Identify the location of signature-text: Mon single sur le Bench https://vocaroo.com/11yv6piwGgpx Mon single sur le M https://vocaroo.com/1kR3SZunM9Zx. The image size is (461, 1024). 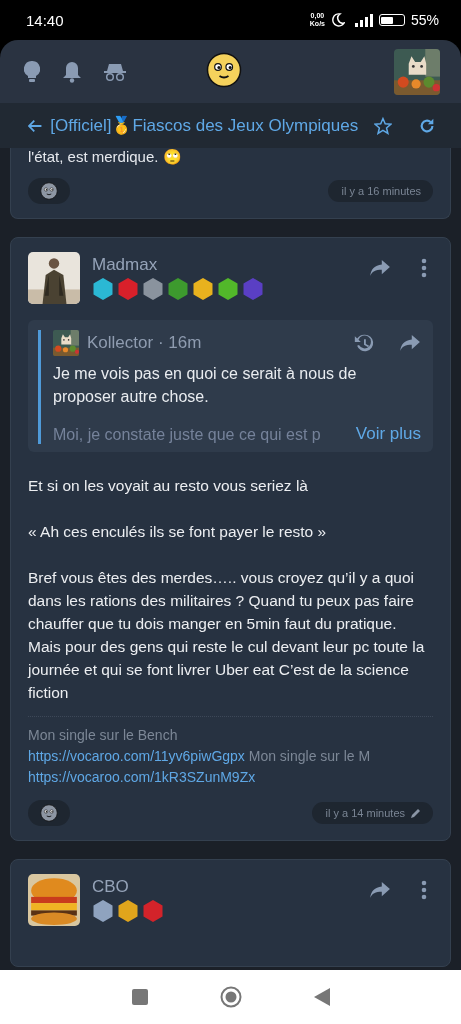
(200, 756).